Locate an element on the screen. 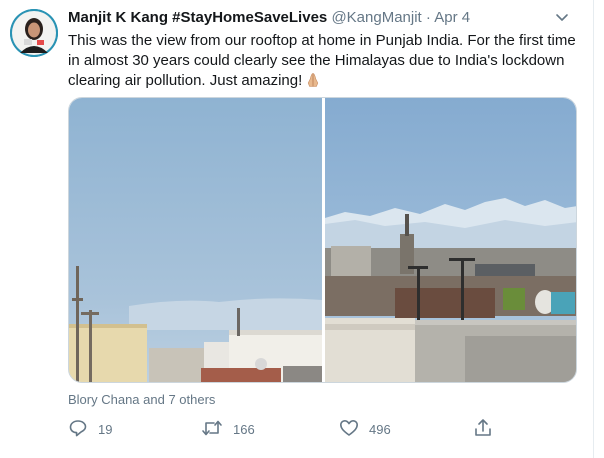  tweet-actions: 19 166 496 is located at coordinates (283, 429).